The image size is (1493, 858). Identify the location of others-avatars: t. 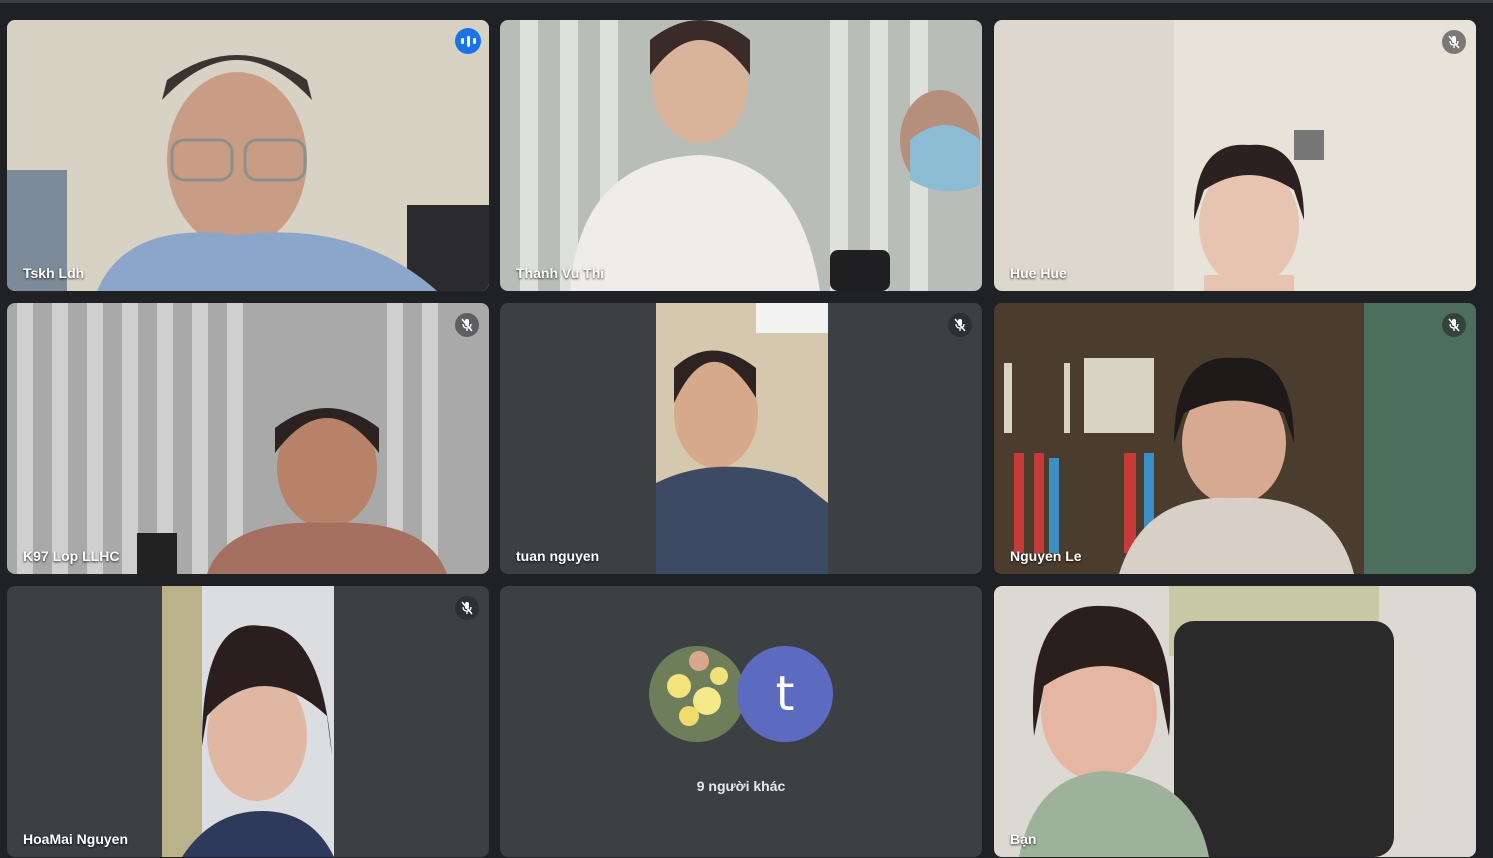
(741, 694).